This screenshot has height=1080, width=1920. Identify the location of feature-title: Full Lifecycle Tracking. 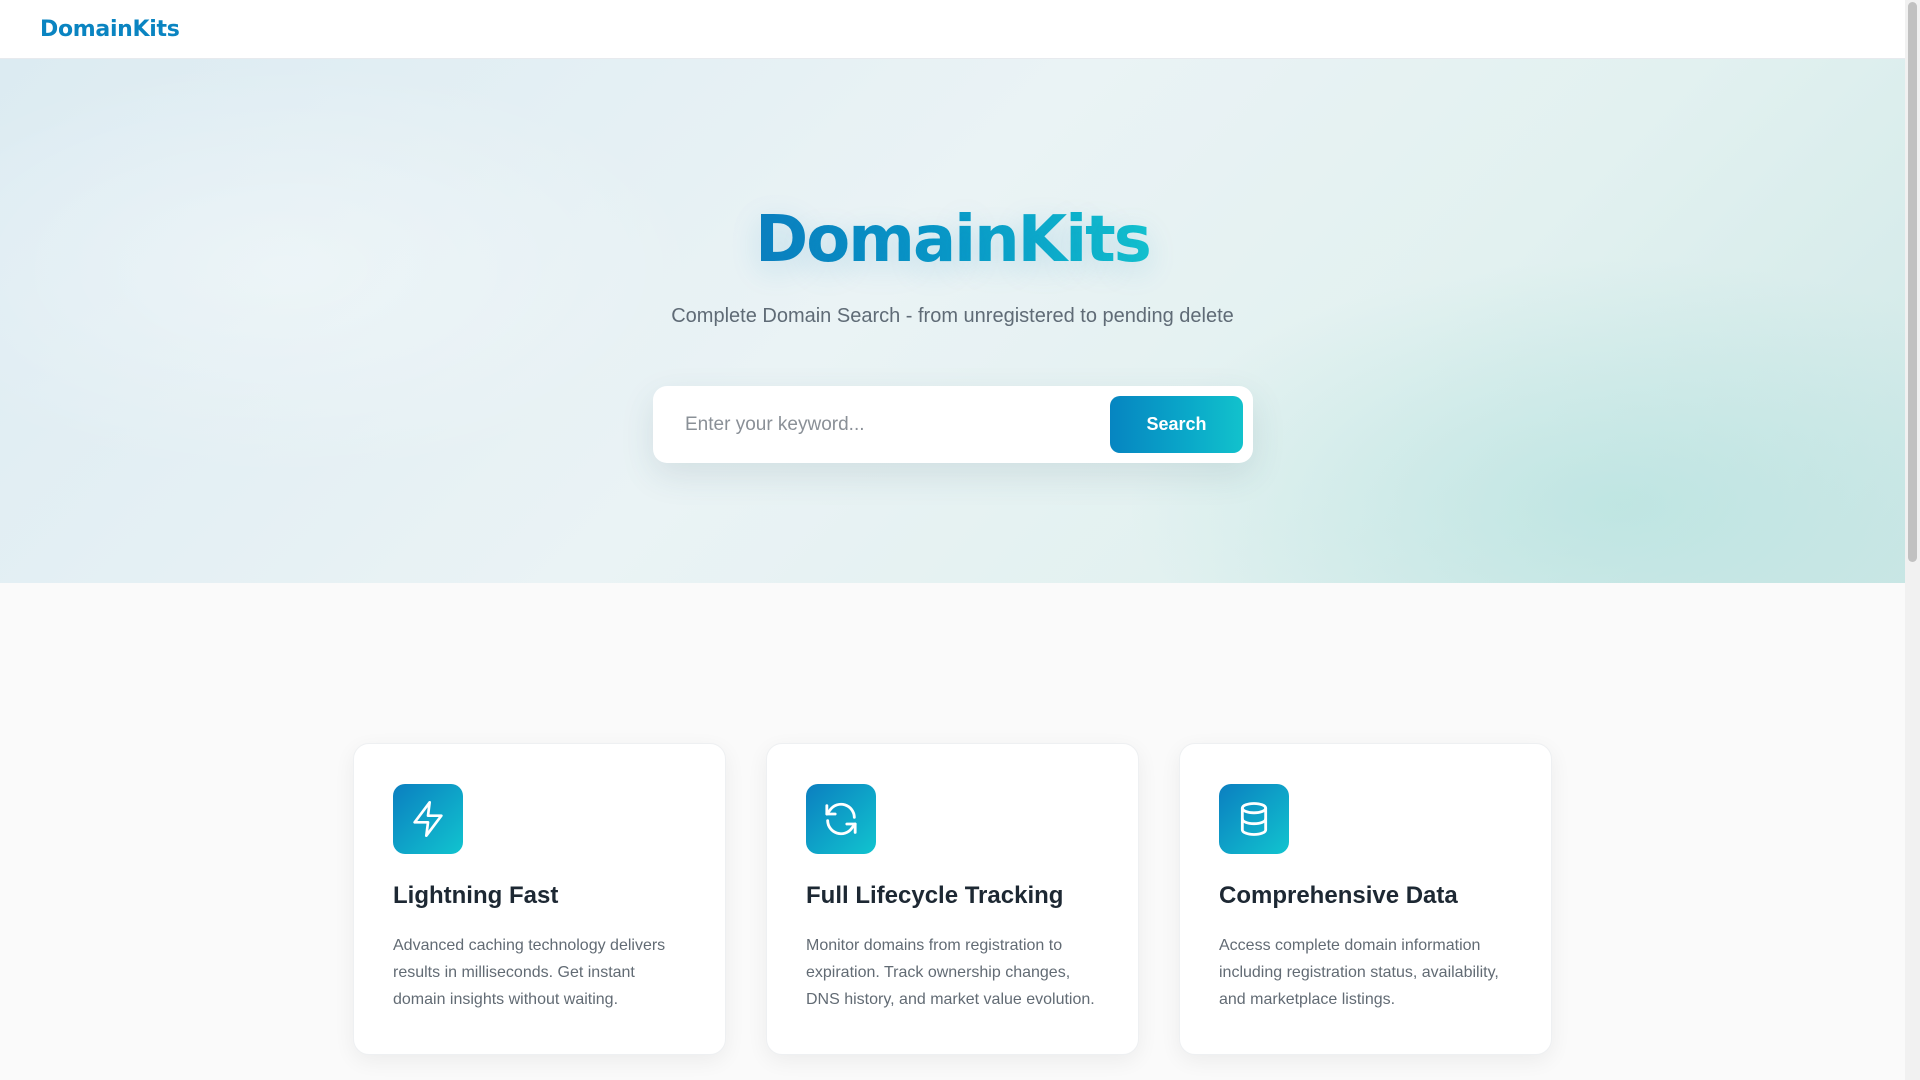
(935, 895).